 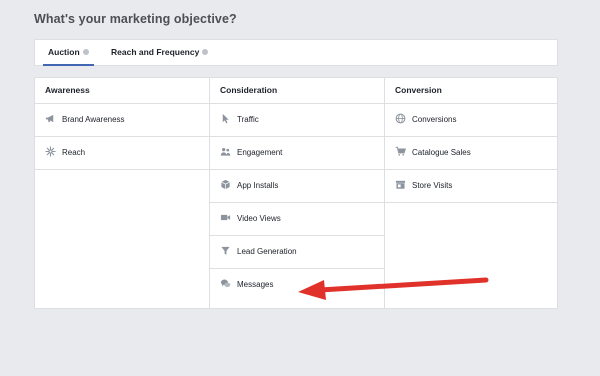 I want to click on objective-engagement: Engagement, so click(x=297, y=153).